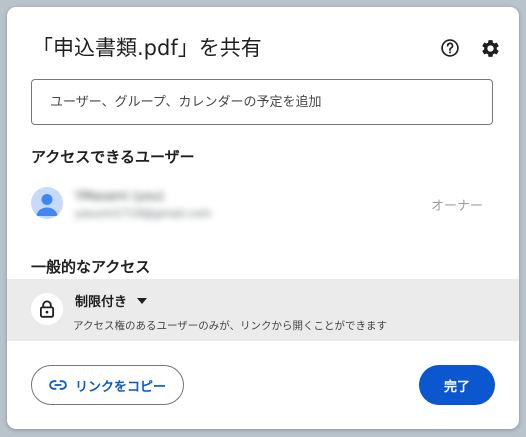  Describe the element at coordinates (113, 157) in the screenshot. I see `people-with-access-heading: アクセスできるユーザー` at that location.